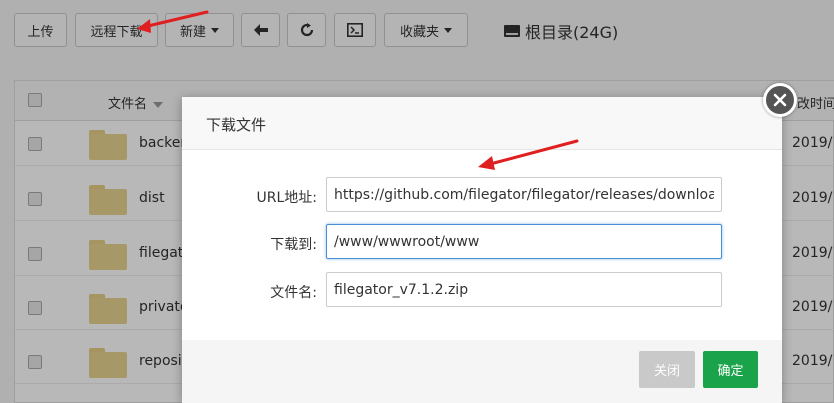 This screenshot has width=834, height=403. Describe the element at coordinates (482, 123) in the screenshot. I see `dialog-header: 下载文件` at that location.